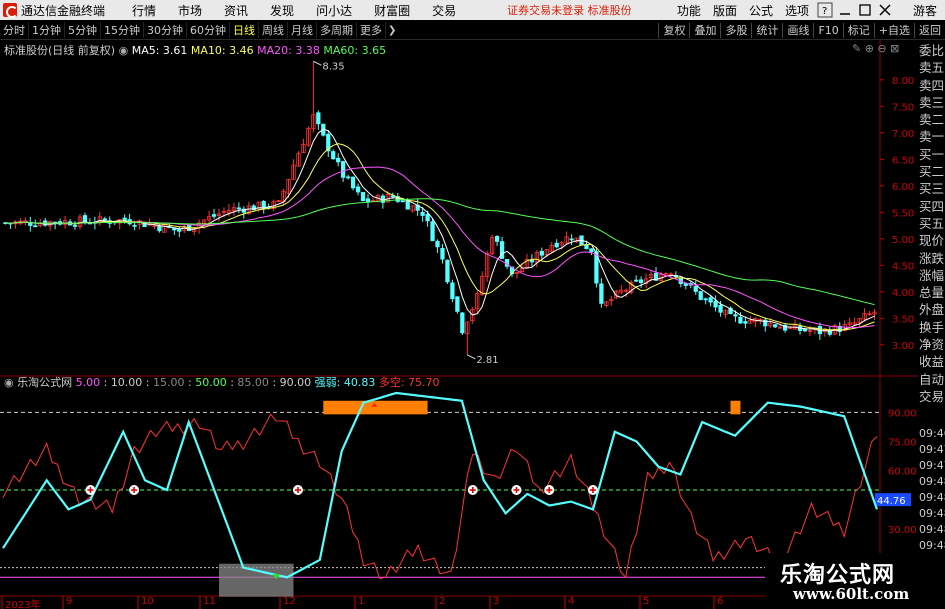  What do you see at coordinates (190, 10) in the screenshot?
I see `menu-market: 市场` at bounding box center [190, 10].